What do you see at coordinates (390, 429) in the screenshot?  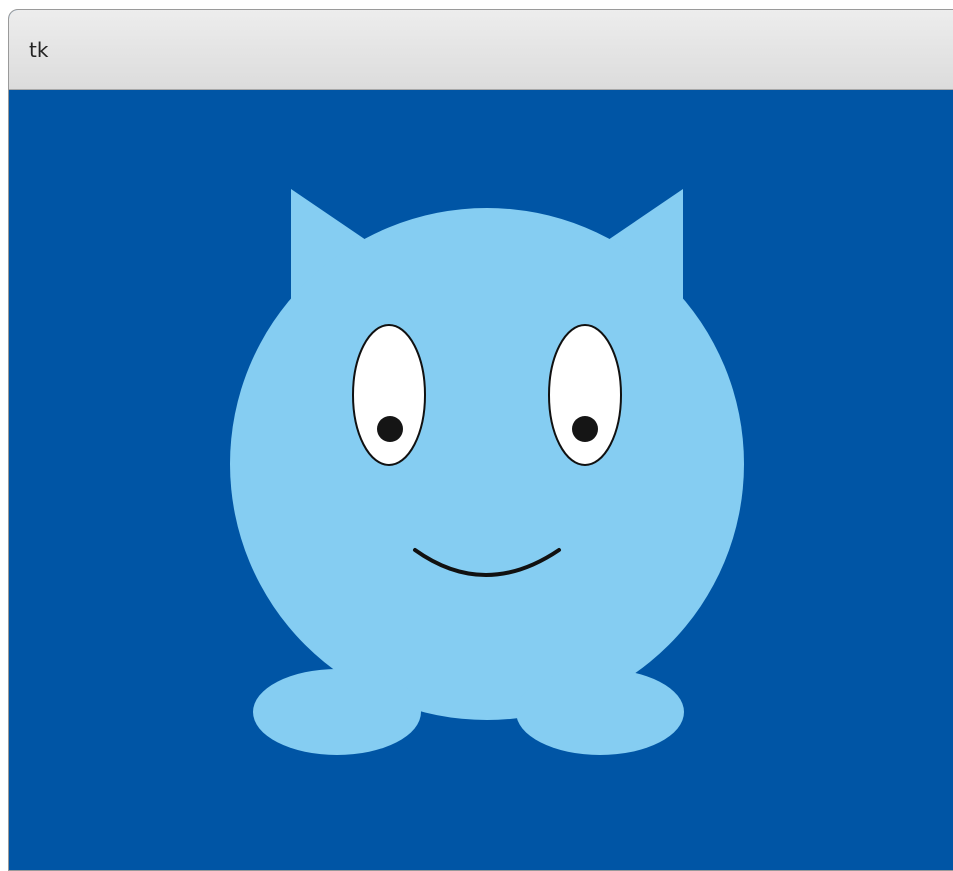 I see `left-pupil` at bounding box center [390, 429].